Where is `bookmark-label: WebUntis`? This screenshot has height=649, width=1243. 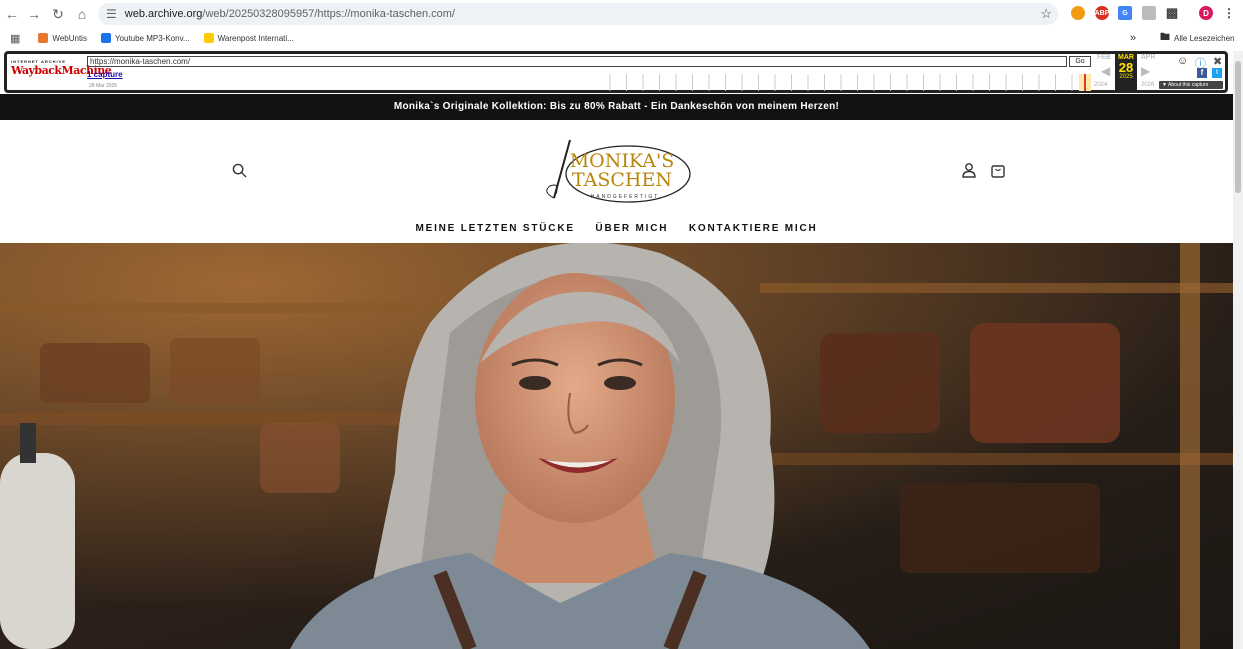 bookmark-label: WebUntis is located at coordinates (69, 38).